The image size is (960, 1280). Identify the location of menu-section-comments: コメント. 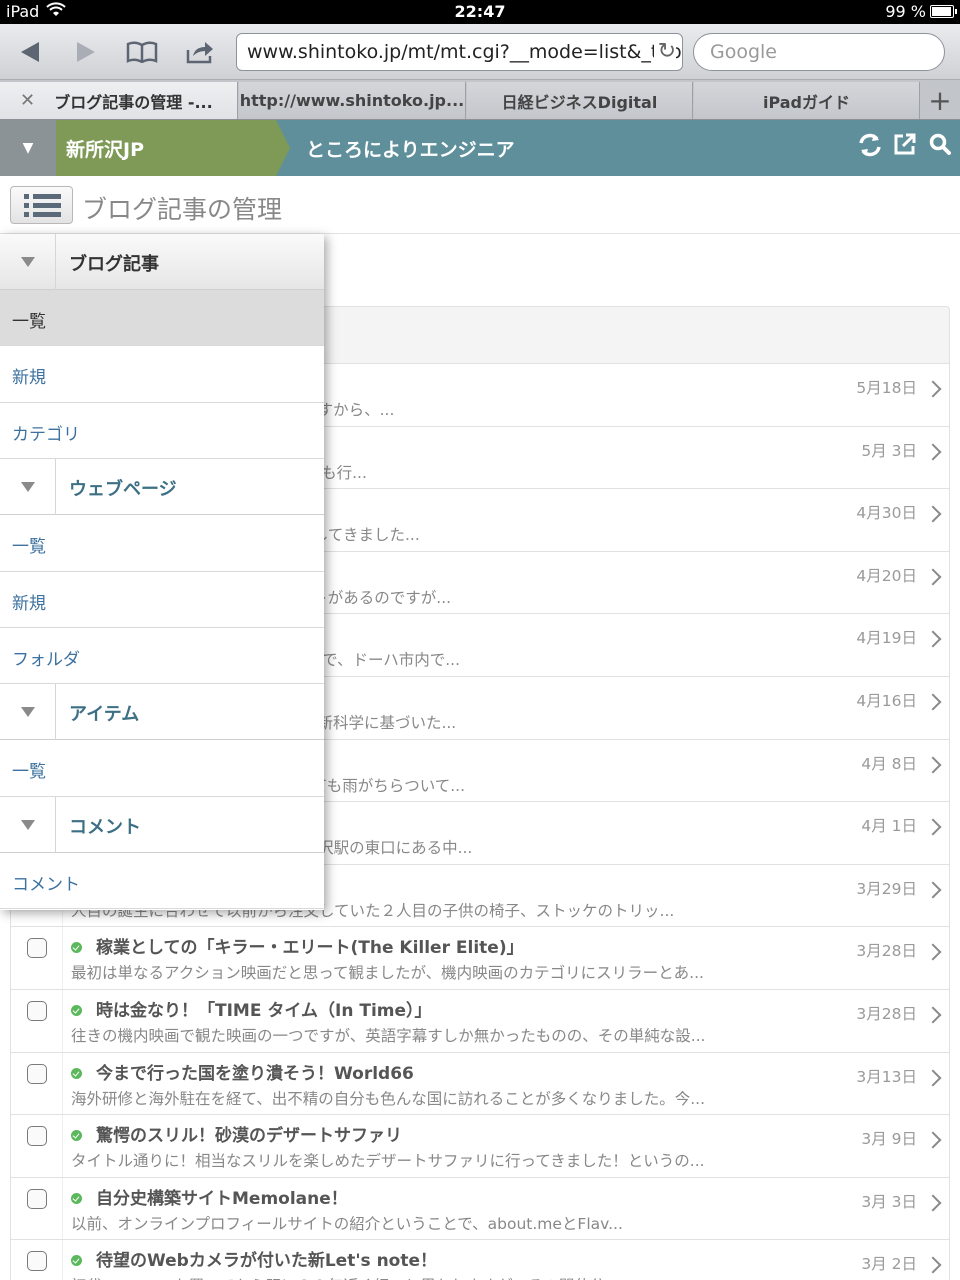
(162, 824).